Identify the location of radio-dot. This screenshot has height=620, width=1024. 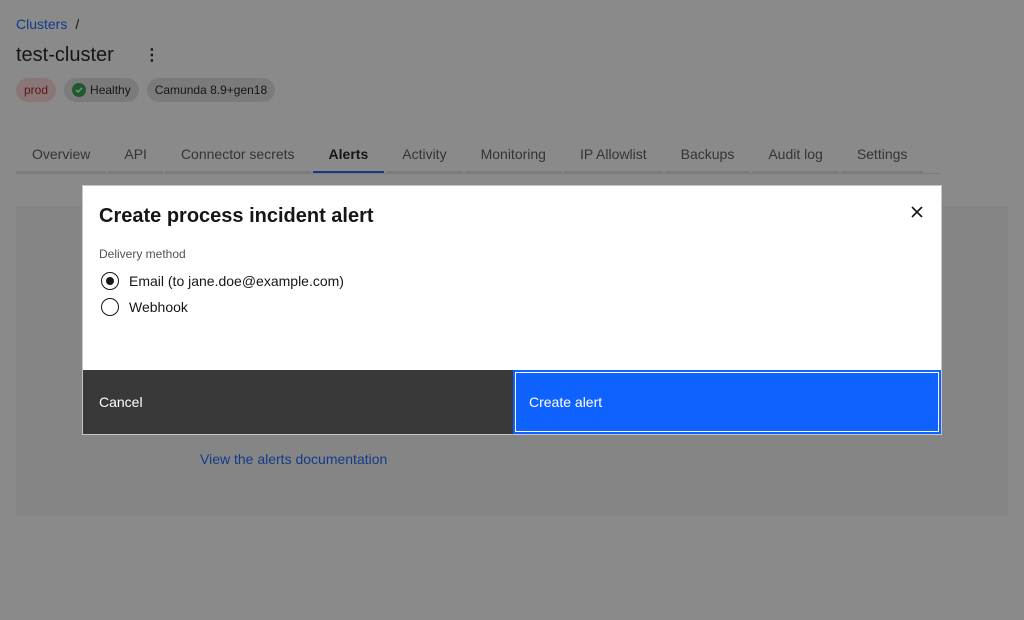
(110, 281).